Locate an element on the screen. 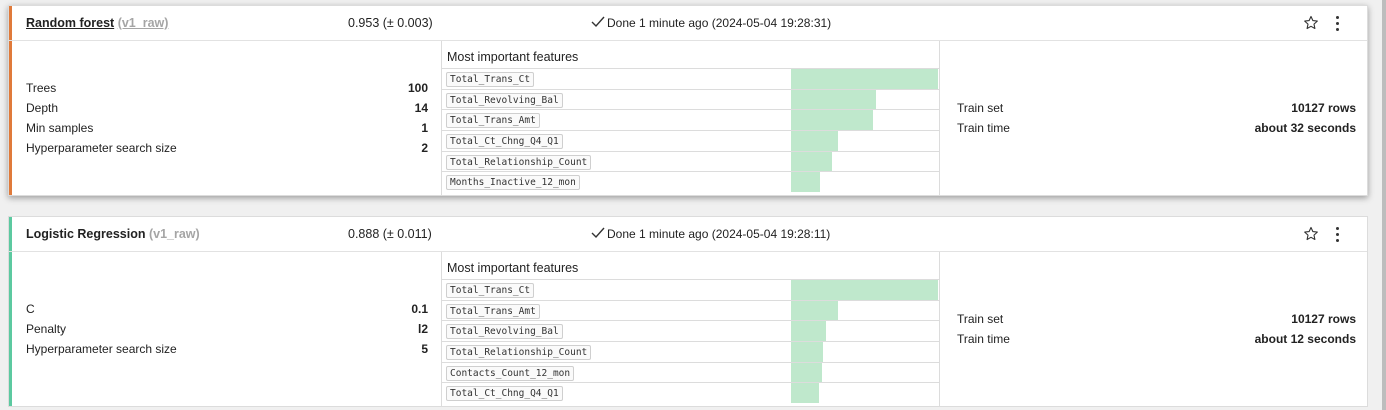  param-label: Min samples is located at coordinates (60, 128).